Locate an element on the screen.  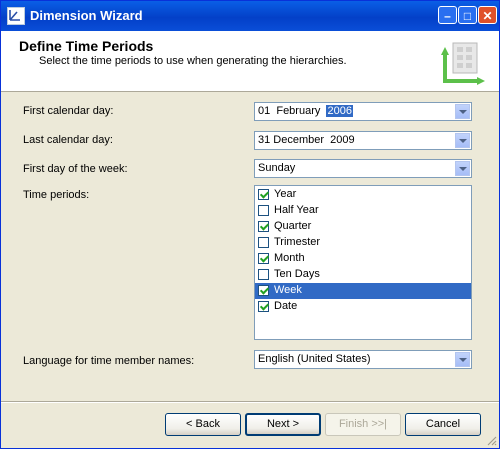
first-day-of-week-label: First day of the week: is located at coordinates (75, 169).